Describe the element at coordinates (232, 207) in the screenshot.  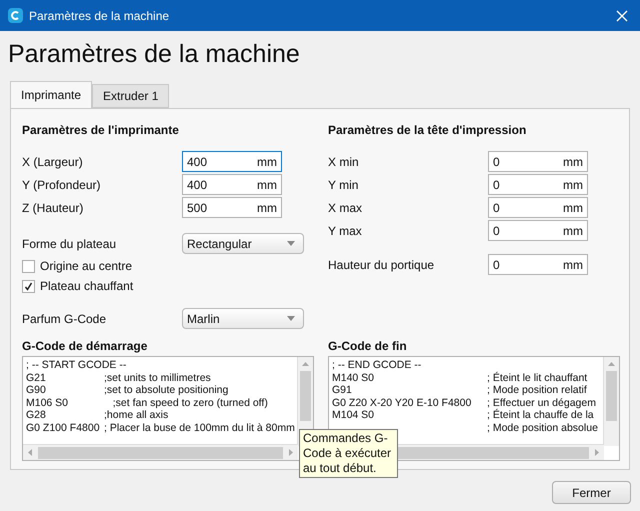
I see `number-field: 500 mm` at that location.